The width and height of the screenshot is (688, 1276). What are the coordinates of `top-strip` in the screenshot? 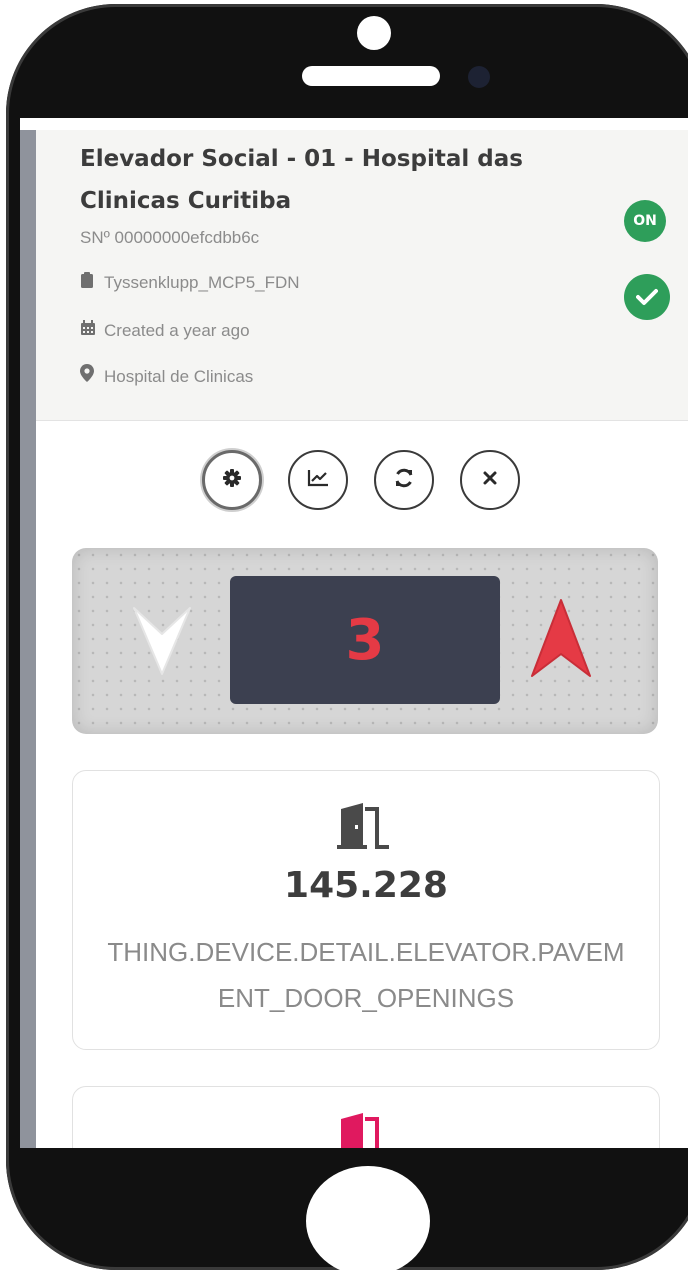 It's located at (354, 124).